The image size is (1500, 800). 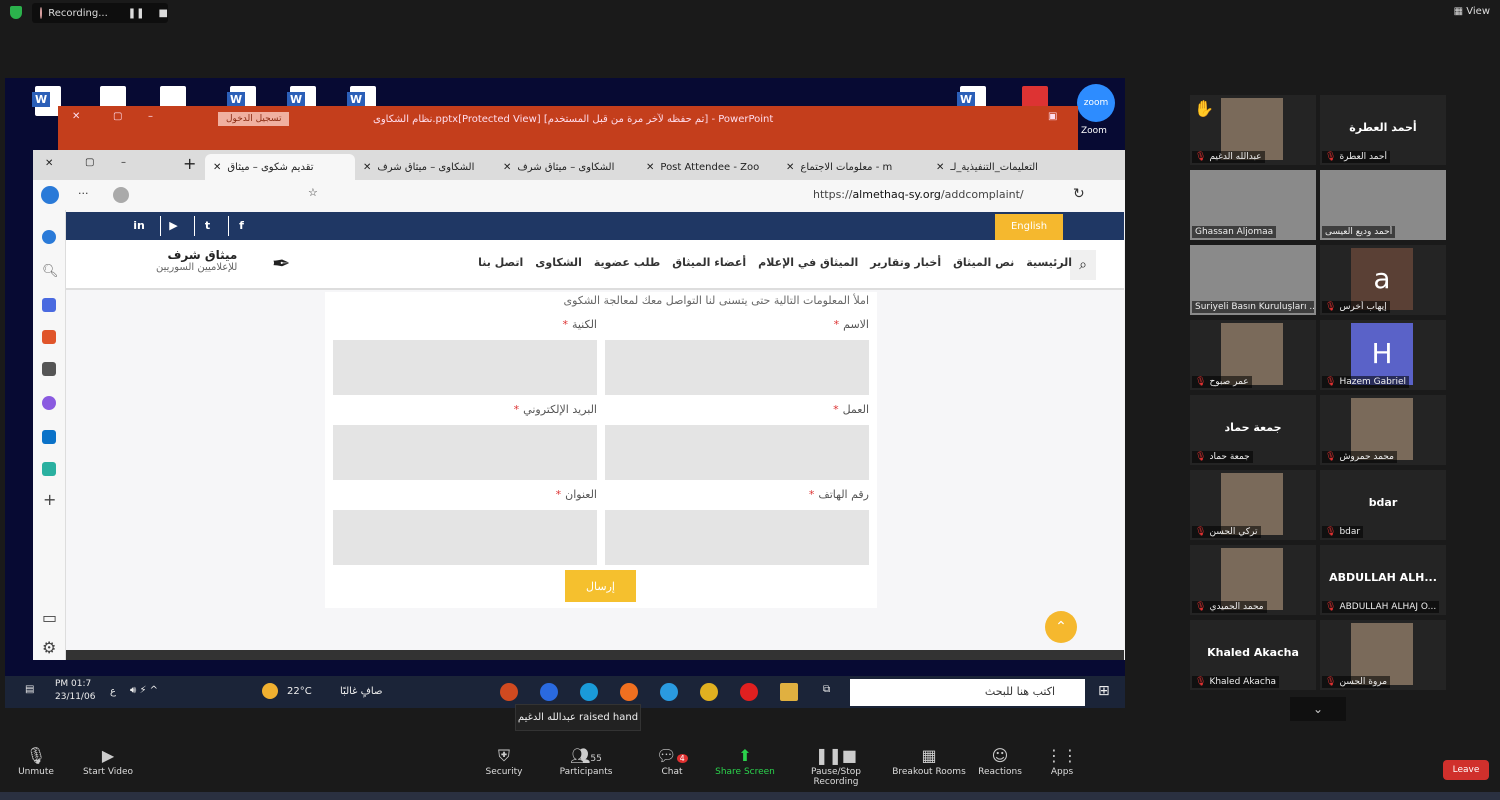 What do you see at coordinates (49, 337) in the screenshot?
I see `tools-icon` at bounding box center [49, 337].